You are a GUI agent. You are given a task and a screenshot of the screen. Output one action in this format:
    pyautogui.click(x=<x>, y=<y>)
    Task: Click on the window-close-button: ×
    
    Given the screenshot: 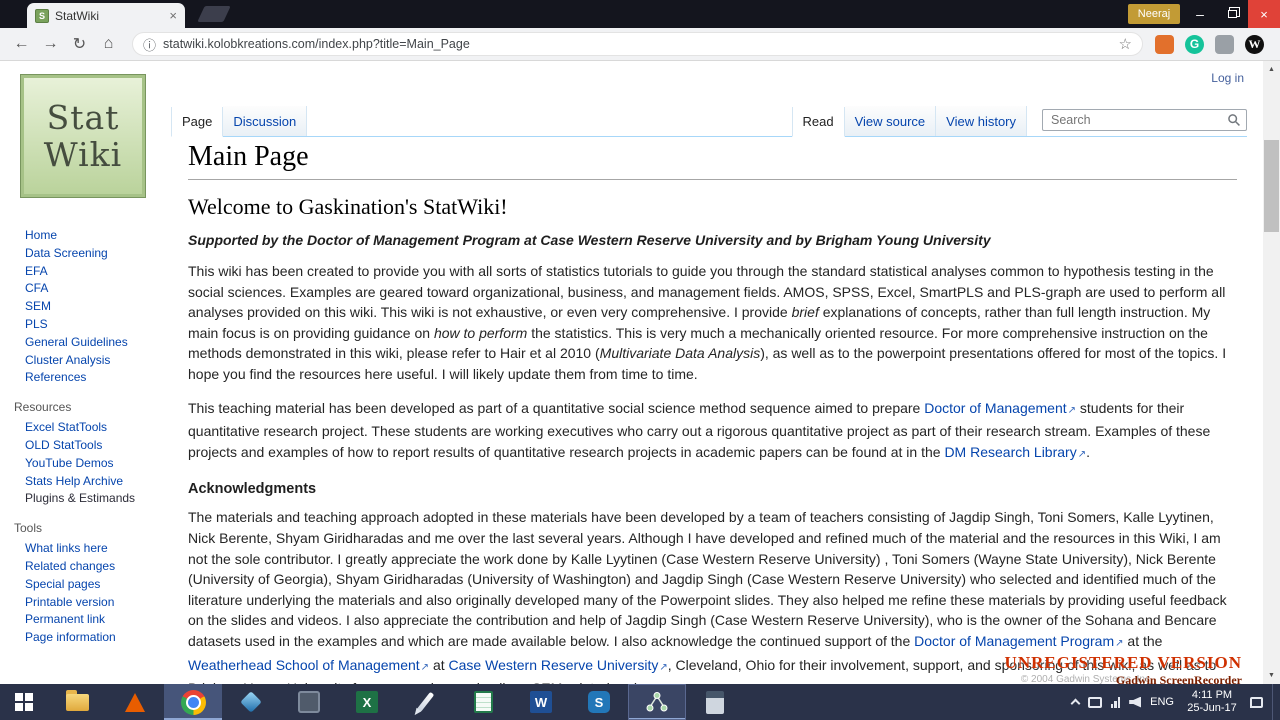 What is the action you would take?
    pyautogui.click(x=1264, y=14)
    